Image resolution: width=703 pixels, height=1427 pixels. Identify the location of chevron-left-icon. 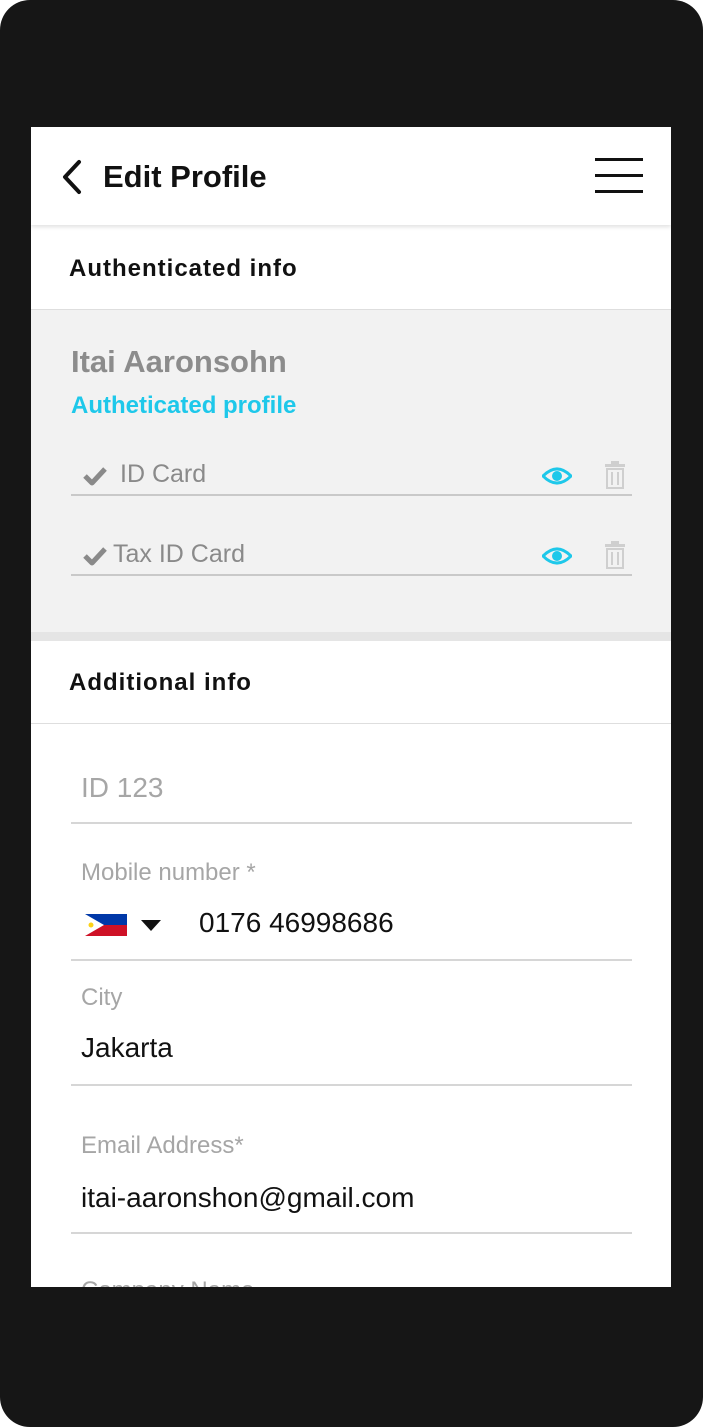
(72, 177).